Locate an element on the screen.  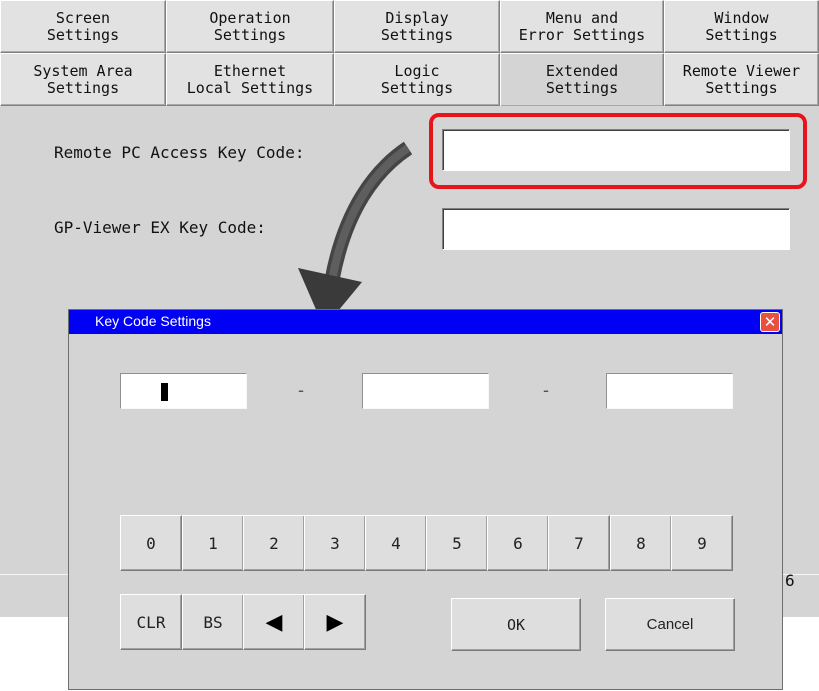
key-1-button: 1 is located at coordinates (213, 543).